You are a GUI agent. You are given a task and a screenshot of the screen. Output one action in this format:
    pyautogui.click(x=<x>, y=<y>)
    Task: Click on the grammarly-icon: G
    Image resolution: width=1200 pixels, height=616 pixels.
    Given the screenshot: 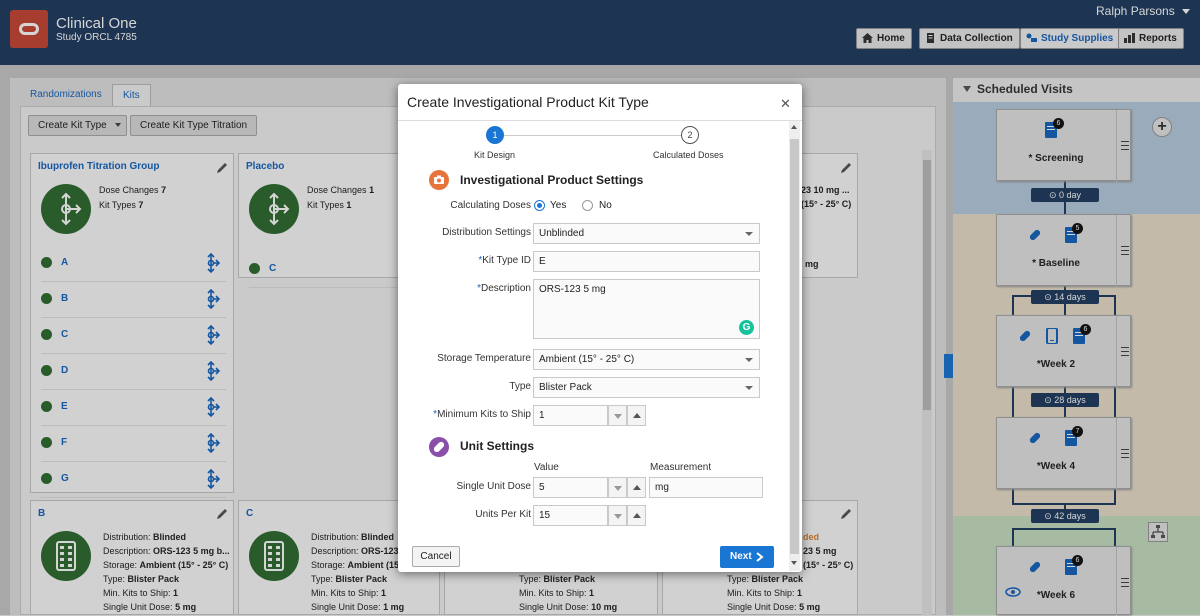 What is the action you would take?
    pyautogui.click(x=746, y=327)
    